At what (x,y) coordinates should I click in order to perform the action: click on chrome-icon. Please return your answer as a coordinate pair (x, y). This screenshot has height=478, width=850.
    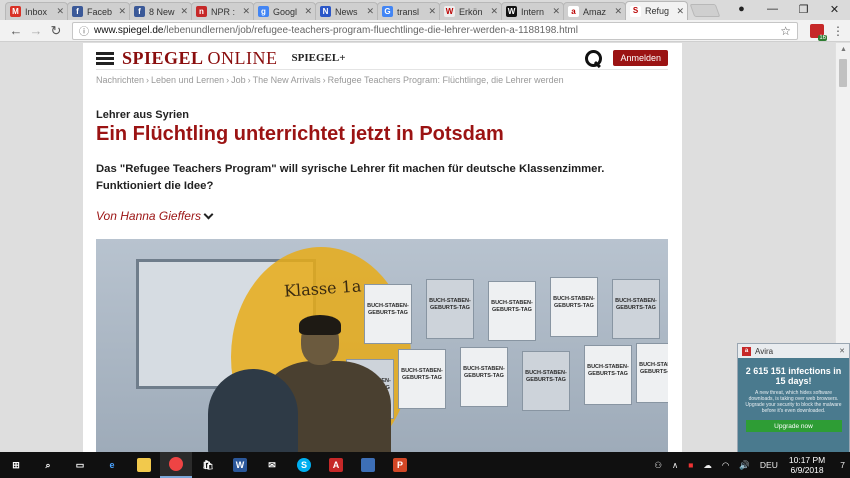
    Looking at the image, I should click on (176, 464).